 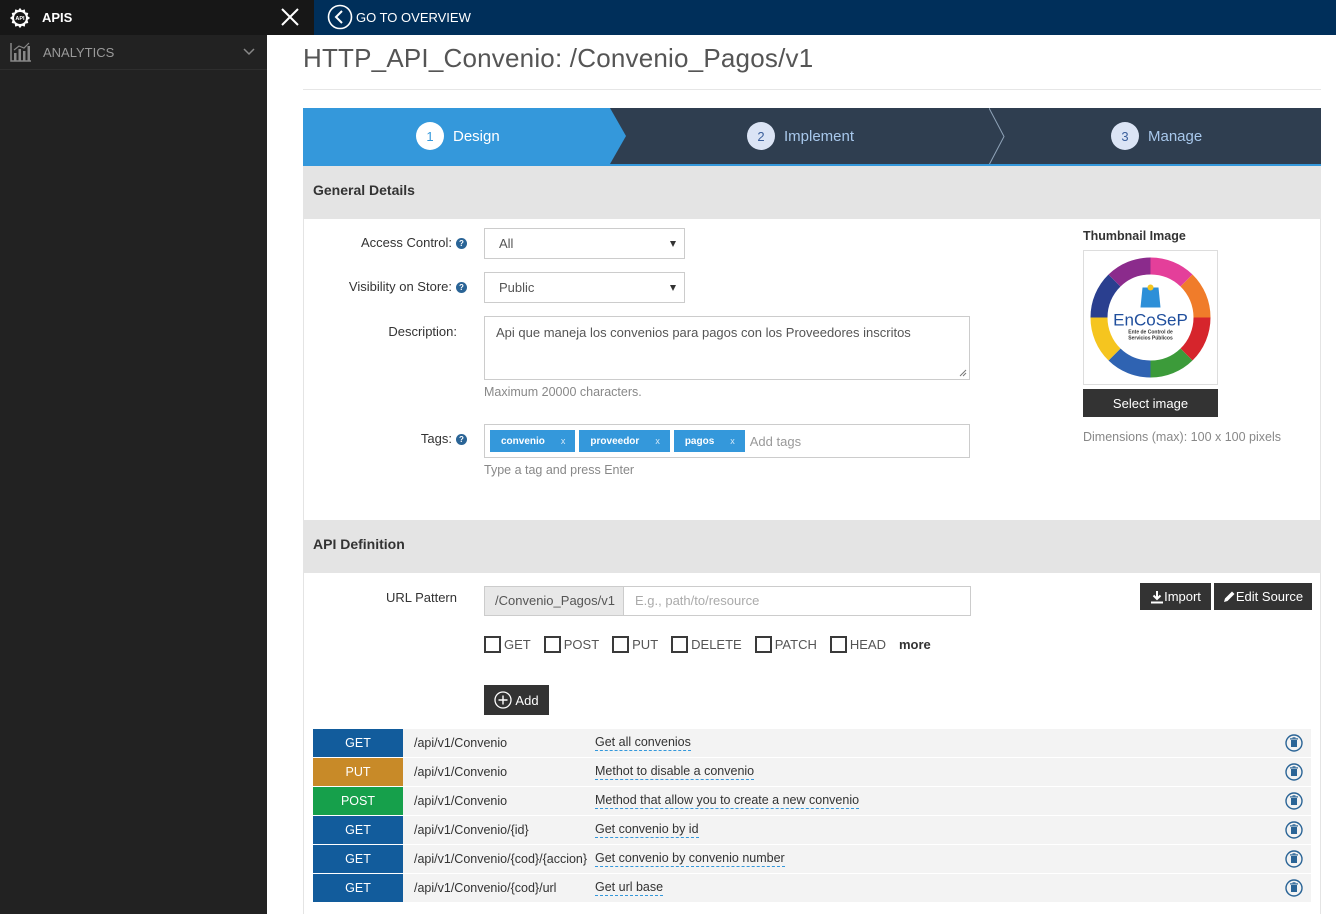 What do you see at coordinates (584, 243) in the screenshot?
I see `access-control-select: All` at bounding box center [584, 243].